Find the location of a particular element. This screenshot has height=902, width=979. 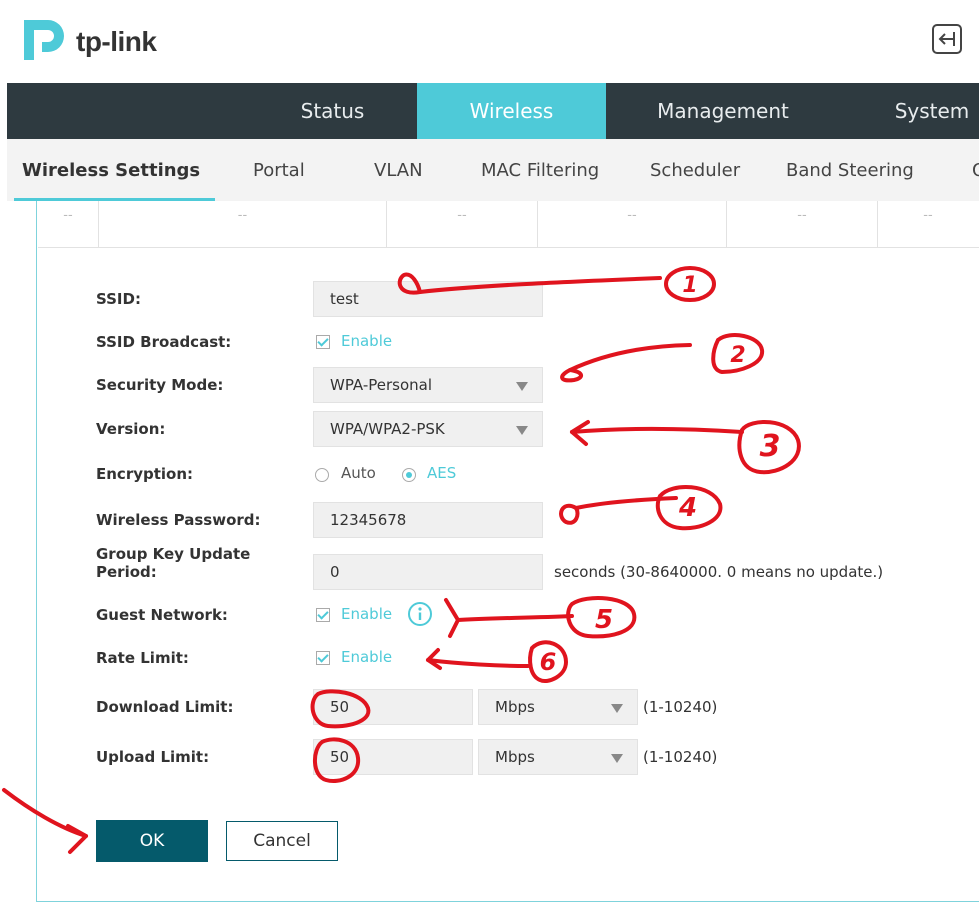

wireless-password-input: 12345678 is located at coordinates (428, 520).